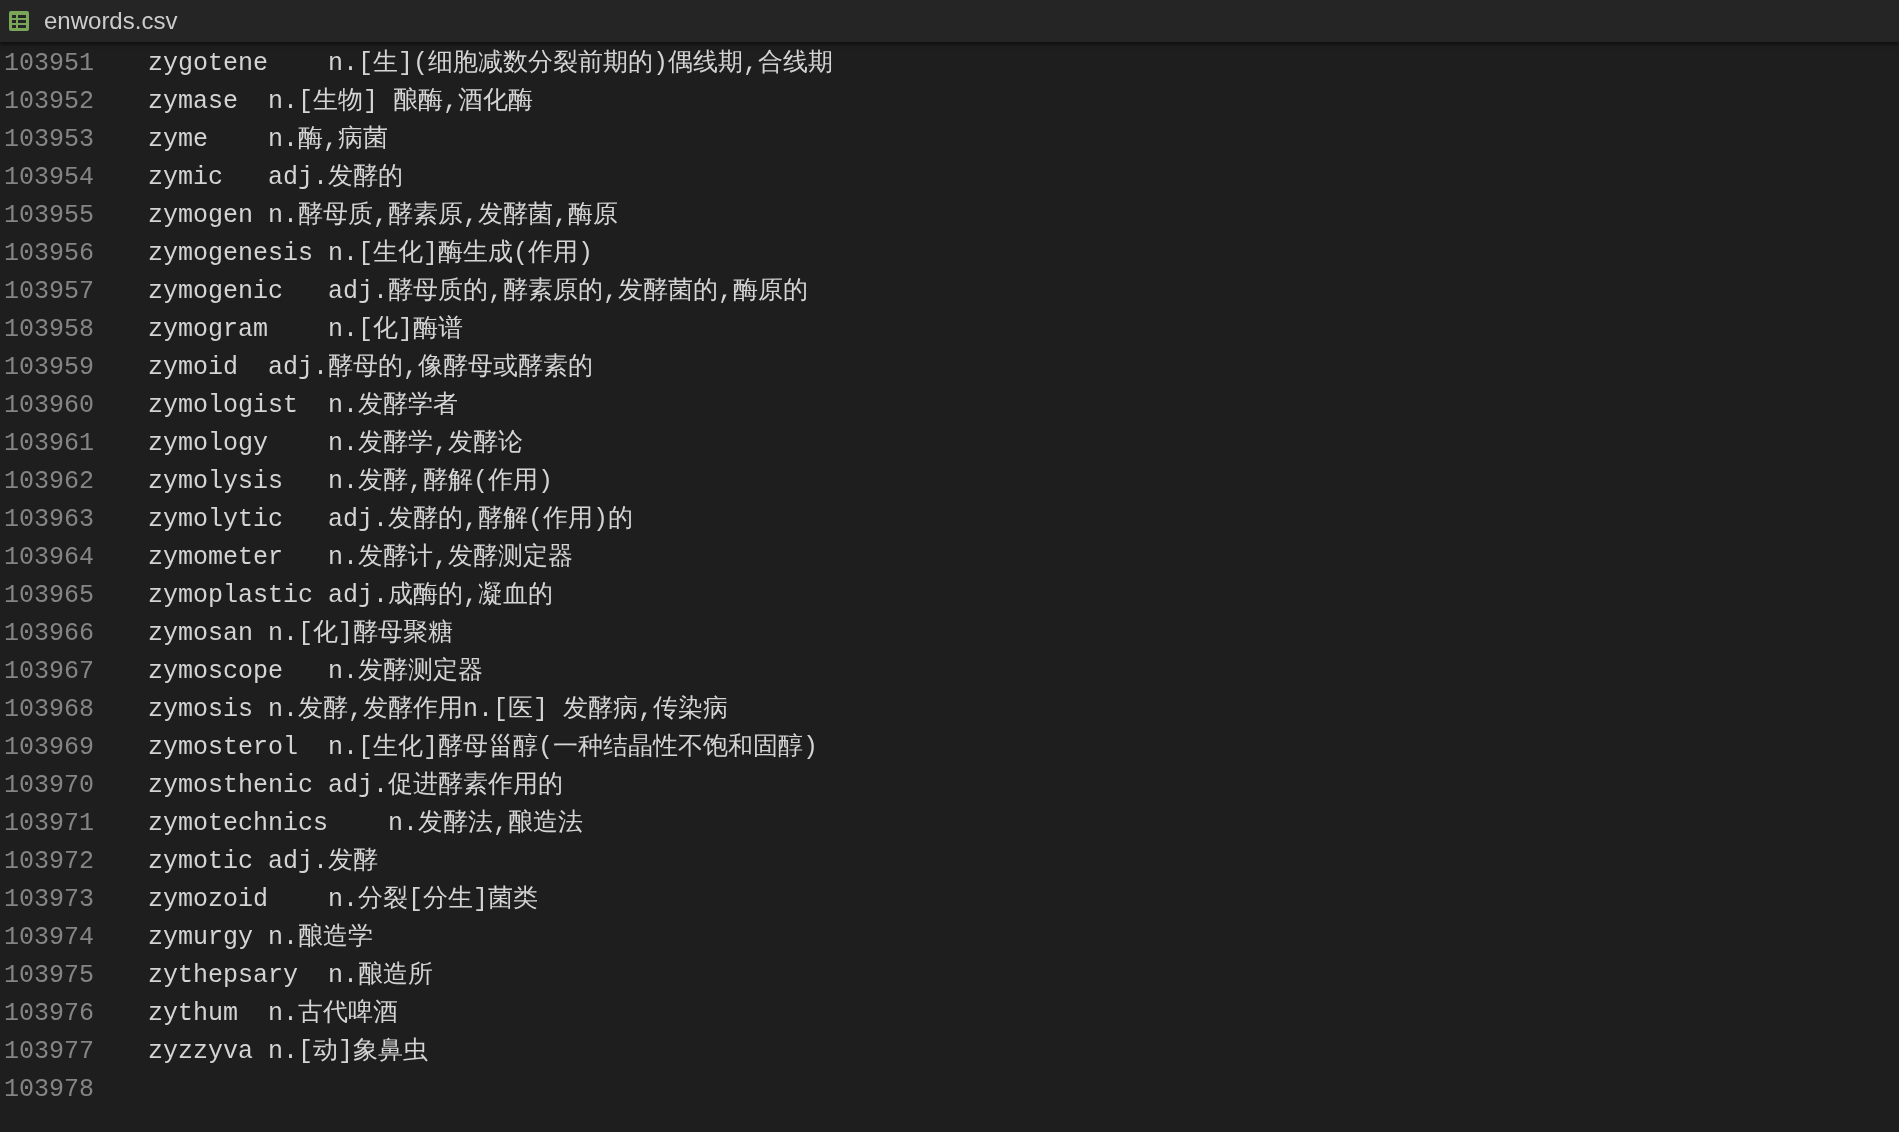 Image resolution: width=1899 pixels, height=1132 pixels. Describe the element at coordinates (341, 102) in the screenshot. I see `code-line: zymase n.[生物] 酿酶,酒化酶` at that location.